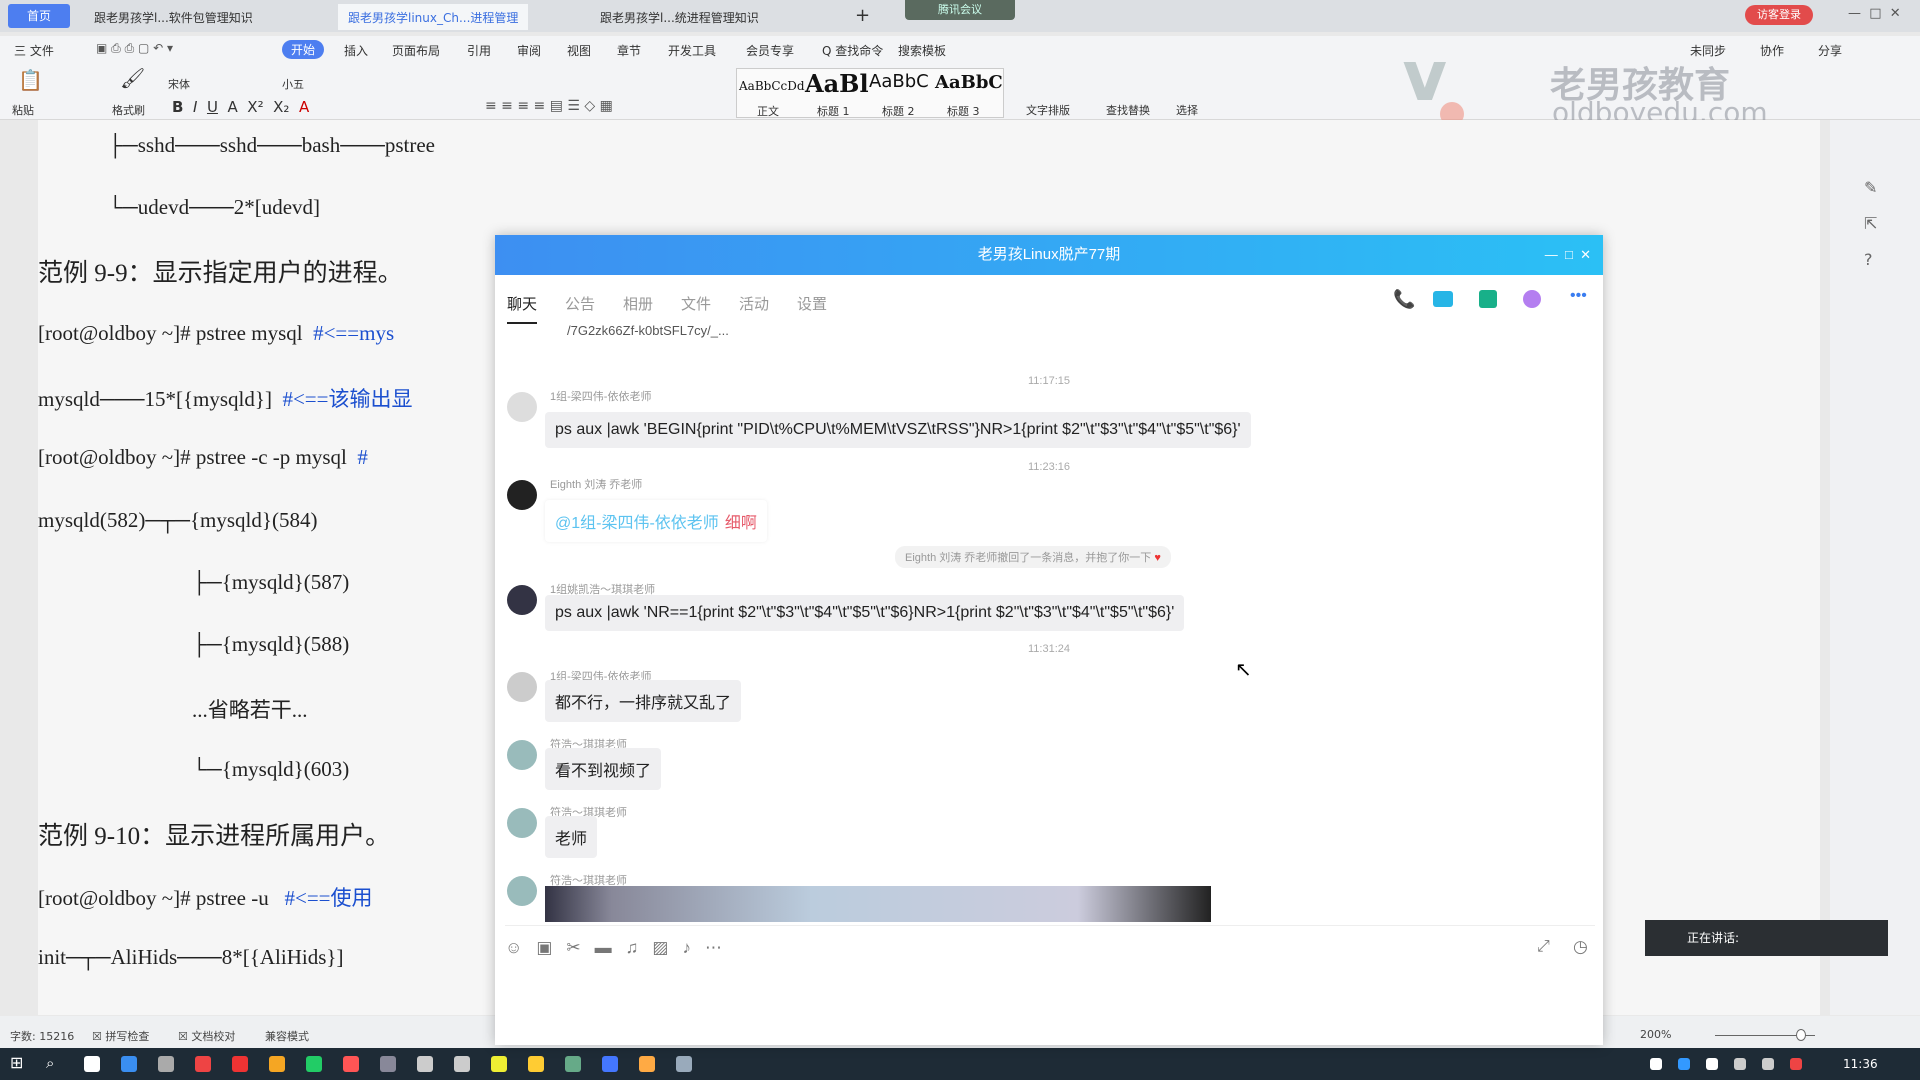 The image size is (1920, 1080). What do you see at coordinates (1801, 1035) in the screenshot?
I see `zoom-slider-thumb` at bounding box center [1801, 1035].